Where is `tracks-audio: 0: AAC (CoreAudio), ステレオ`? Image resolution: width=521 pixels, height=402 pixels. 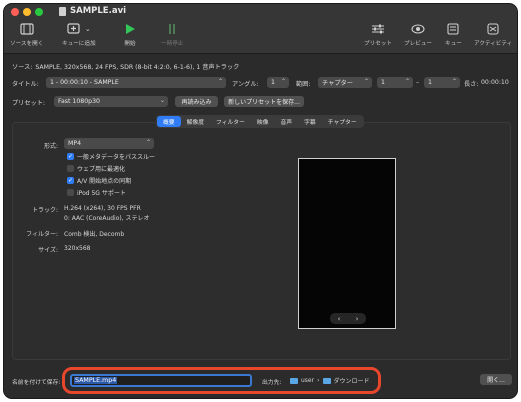
tracks-audio: 0: AAC (CoreAudio), ステレオ is located at coordinates (107, 218).